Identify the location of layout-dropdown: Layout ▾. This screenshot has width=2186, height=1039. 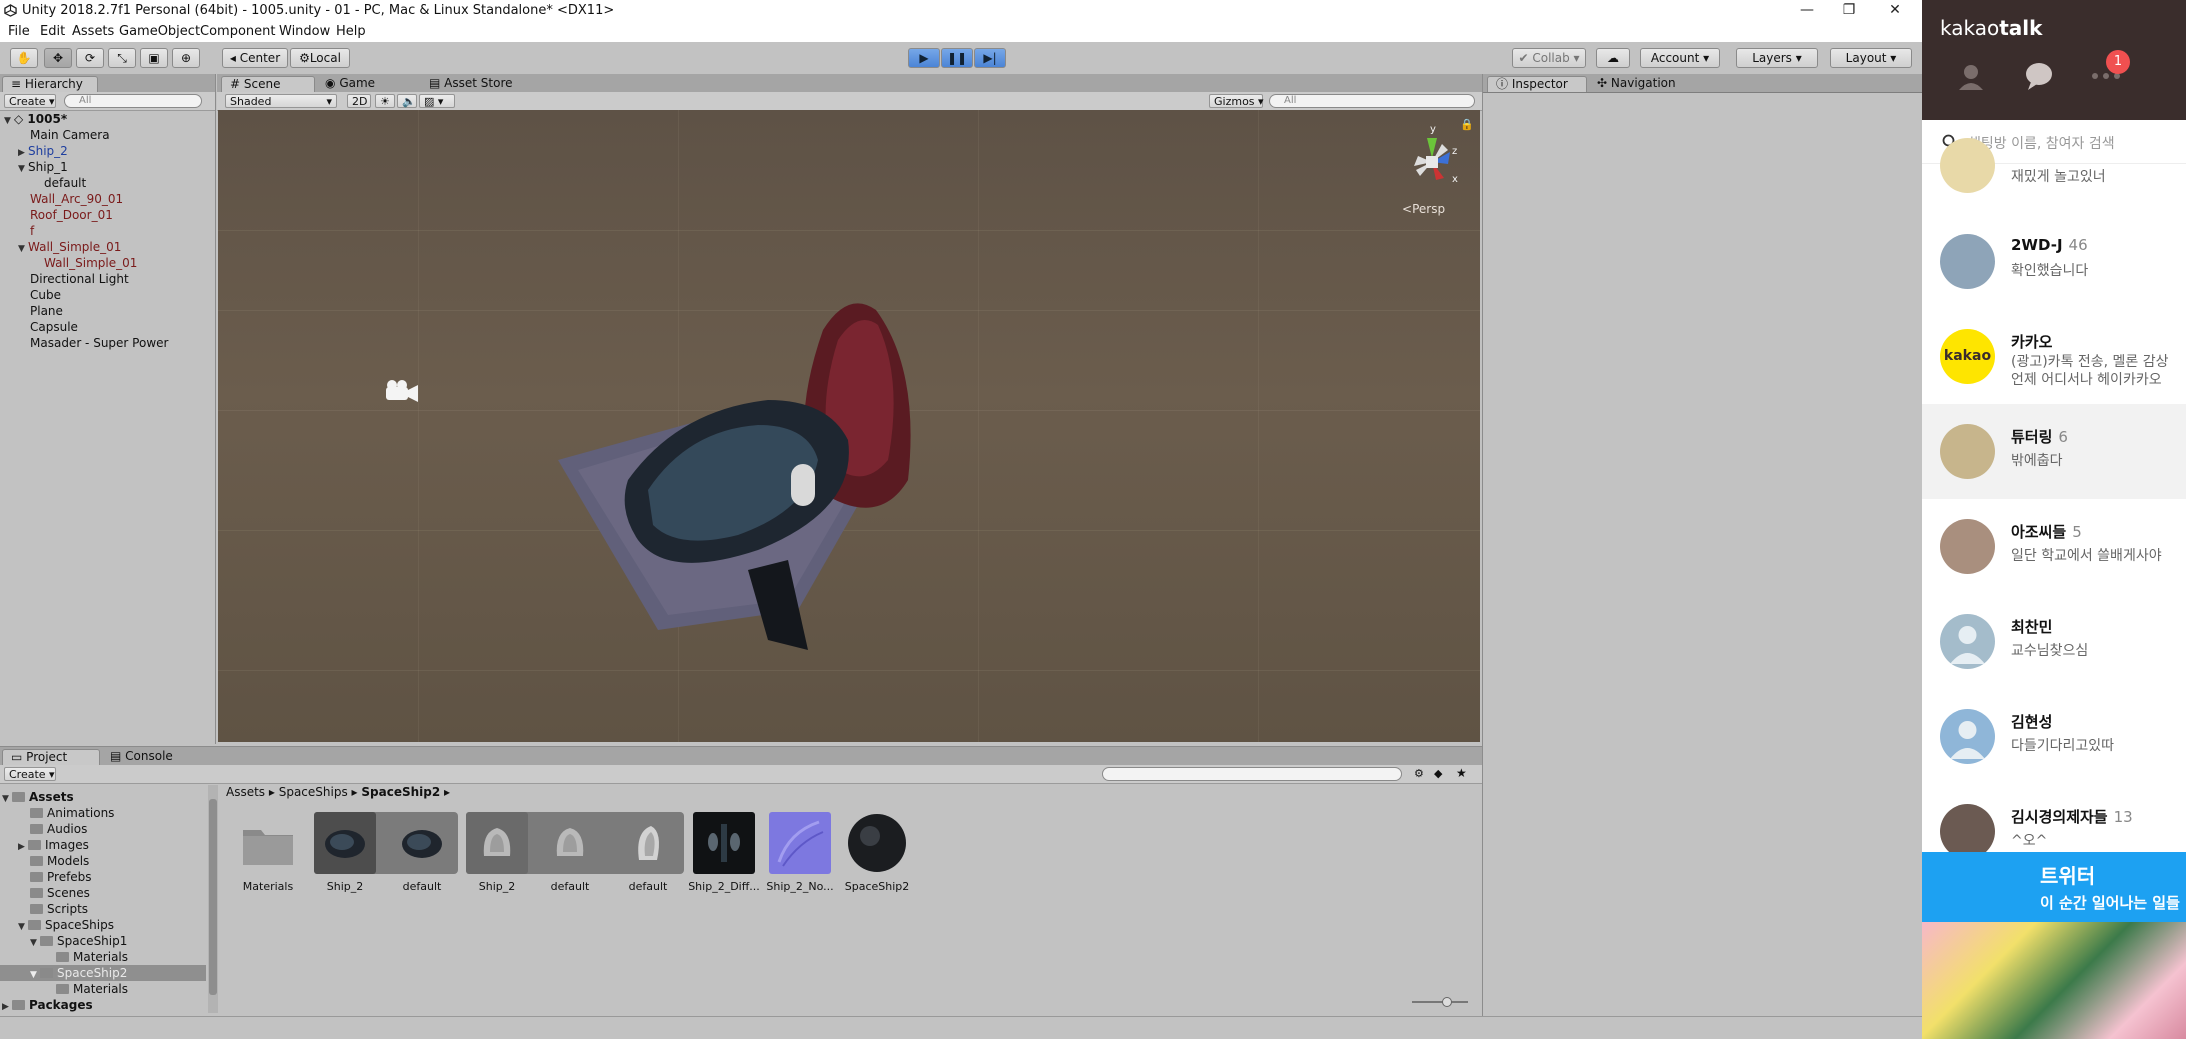
(1871, 58).